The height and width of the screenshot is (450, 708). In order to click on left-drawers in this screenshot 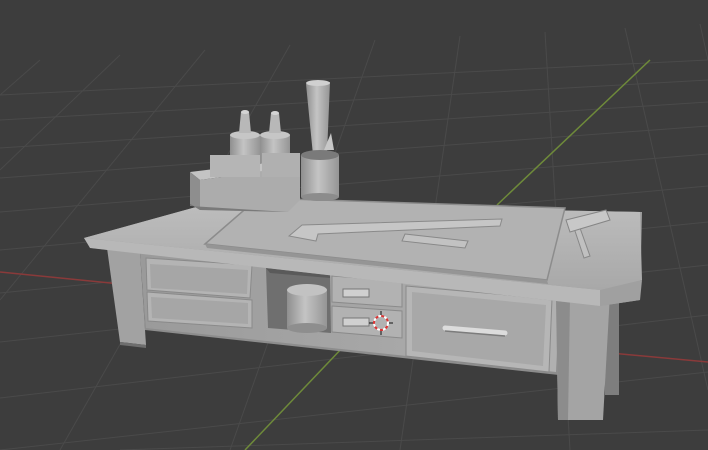, I will do `click(199, 293)`.